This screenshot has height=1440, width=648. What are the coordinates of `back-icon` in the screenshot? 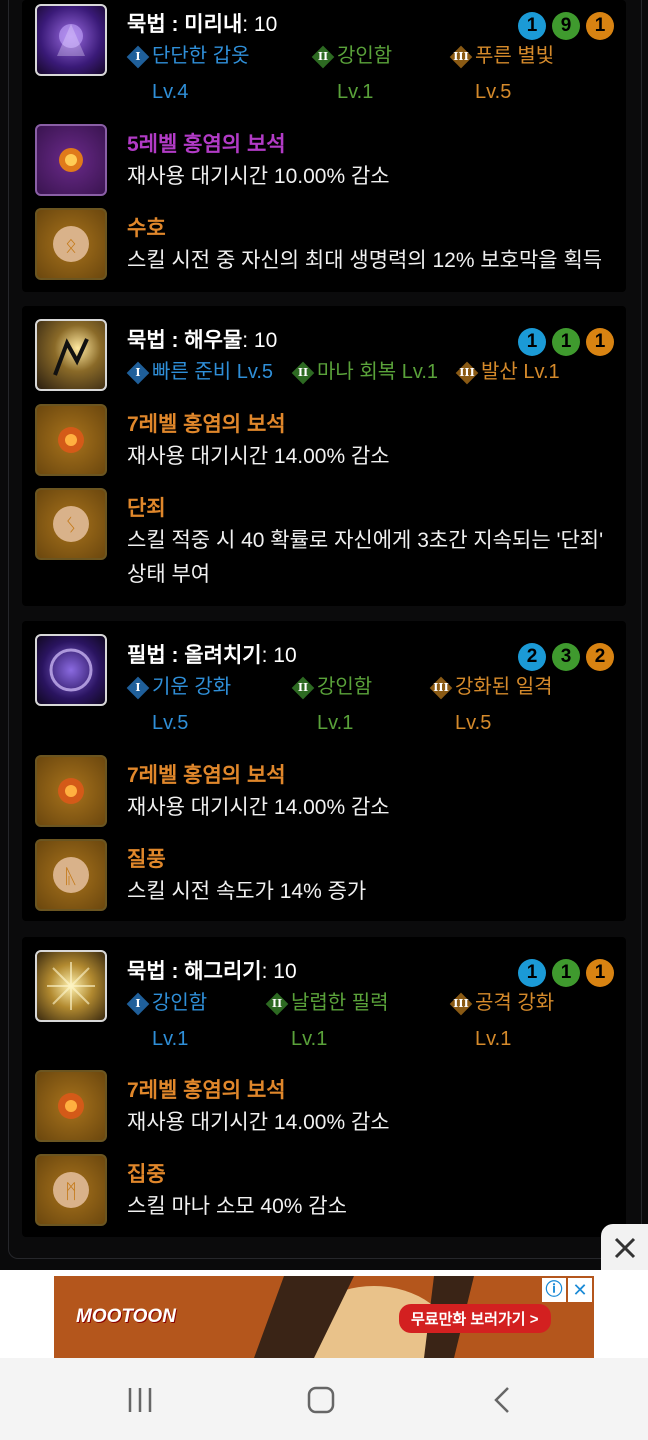 It's located at (501, 1400).